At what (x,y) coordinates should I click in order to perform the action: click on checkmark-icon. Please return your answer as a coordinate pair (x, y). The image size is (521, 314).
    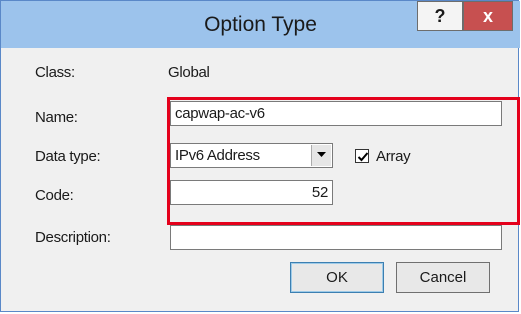
    Looking at the image, I should click on (363, 157).